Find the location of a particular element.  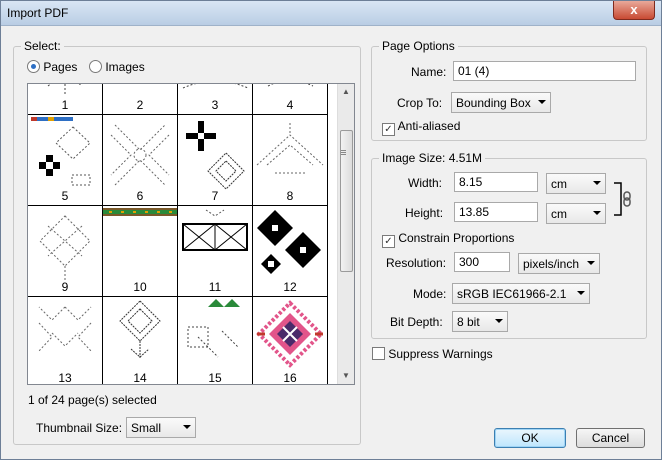

page-number: 16 is located at coordinates (290, 378).